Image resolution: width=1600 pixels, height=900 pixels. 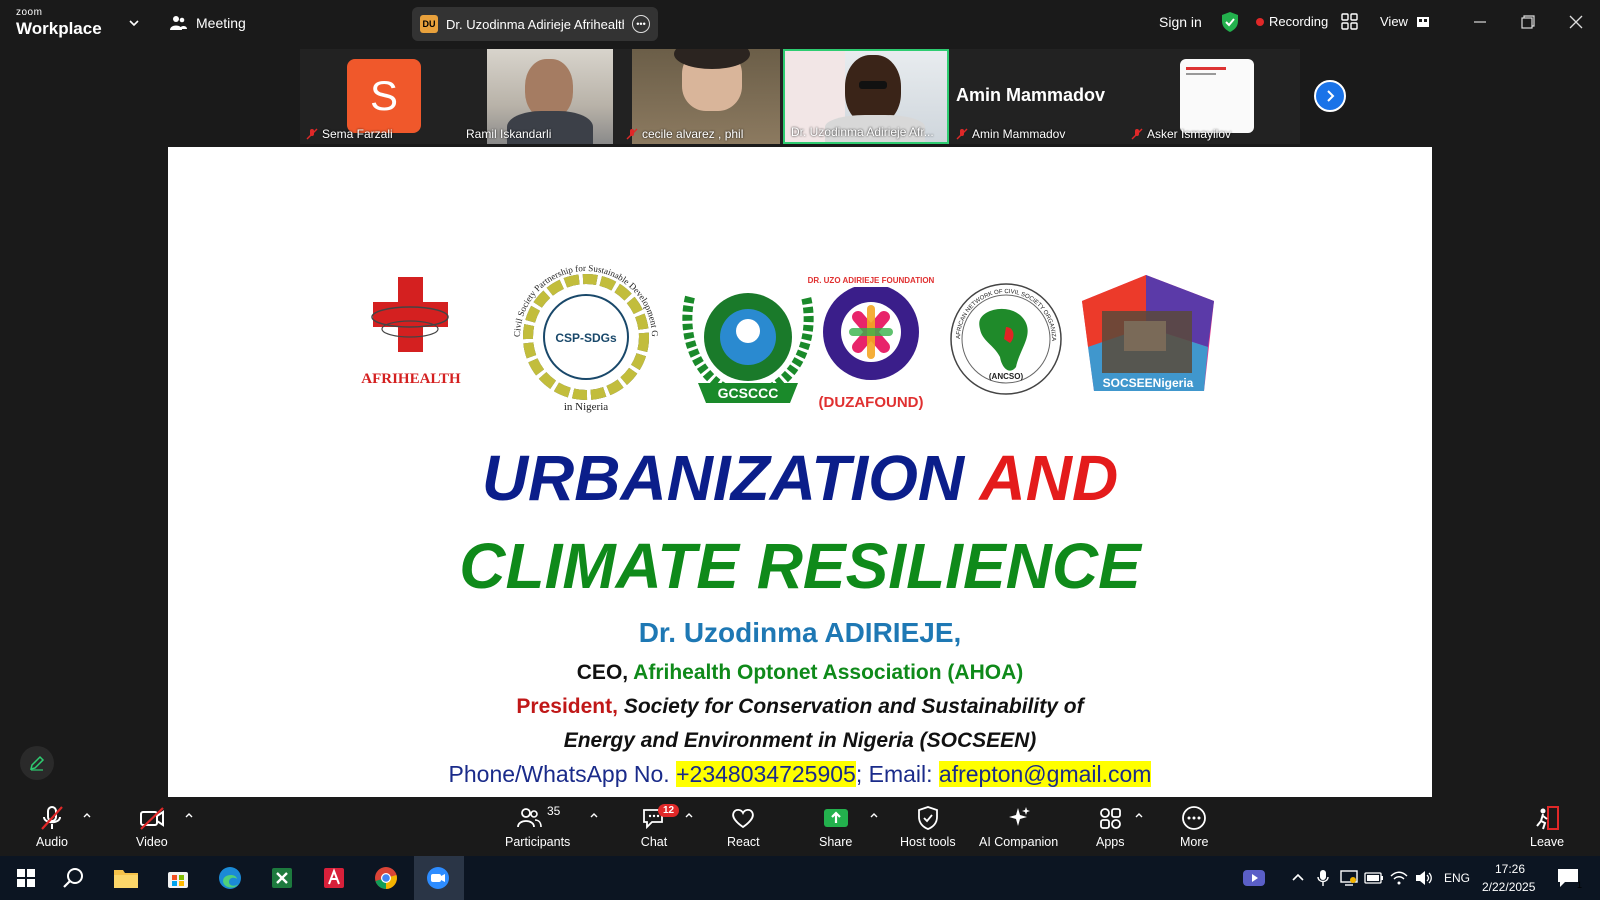 What do you see at coordinates (1212, 96) in the screenshot?
I see `participant-tile: Asker Ismayilov` at bounding box center [1212, 96].